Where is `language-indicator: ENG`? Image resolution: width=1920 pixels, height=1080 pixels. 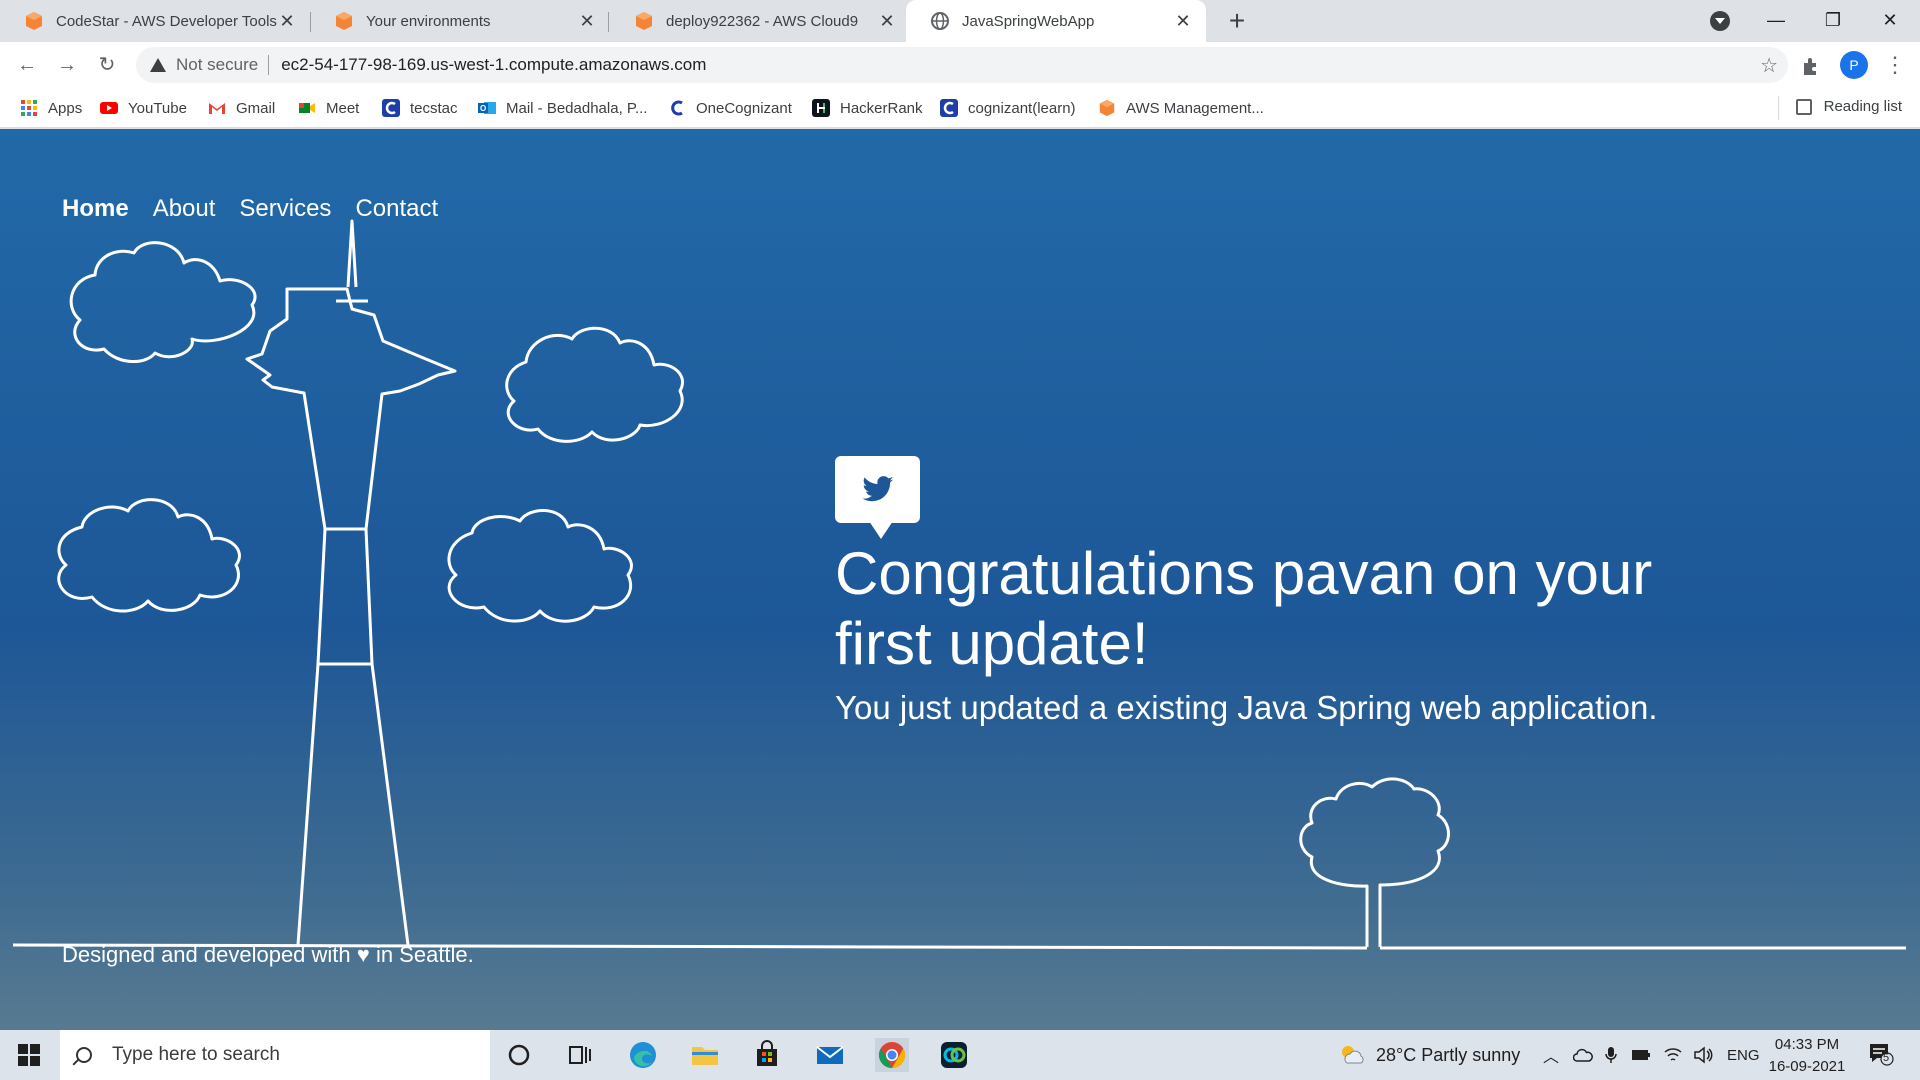 language-indicator: ENG is located at coordinates (1743, 1055).